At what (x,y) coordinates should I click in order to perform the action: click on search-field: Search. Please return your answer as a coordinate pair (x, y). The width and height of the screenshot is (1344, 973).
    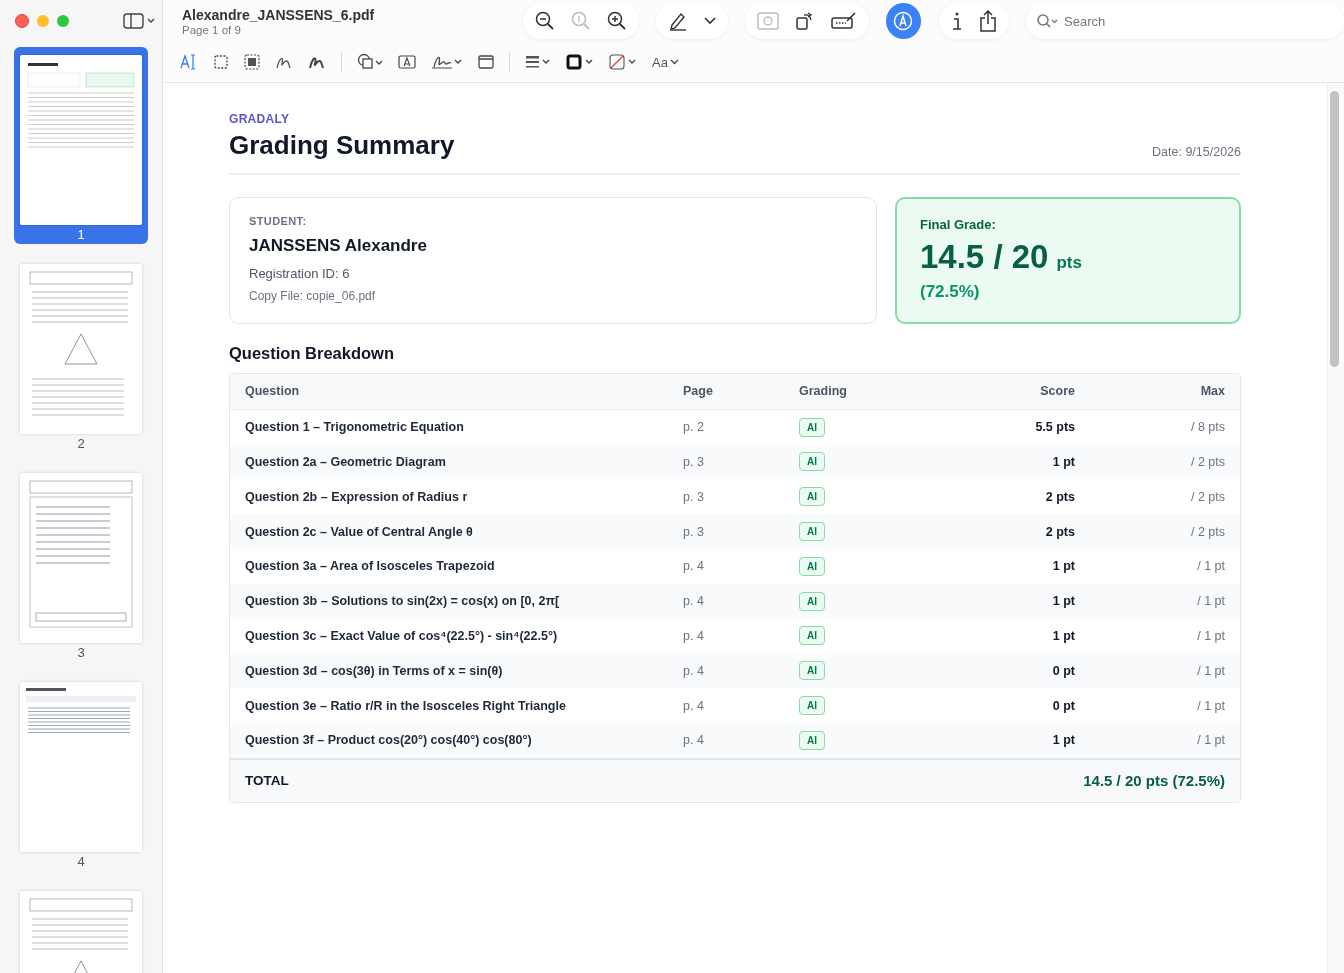
    Looking at the image, I should click on (1185, 21).